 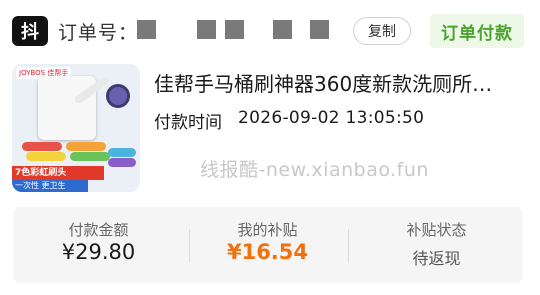 What do you see at coordinates (436, 245) in the screenshot?
I see `stat-subsidy-status: 补贴状态 待返现` at bounding box center [436, 245].